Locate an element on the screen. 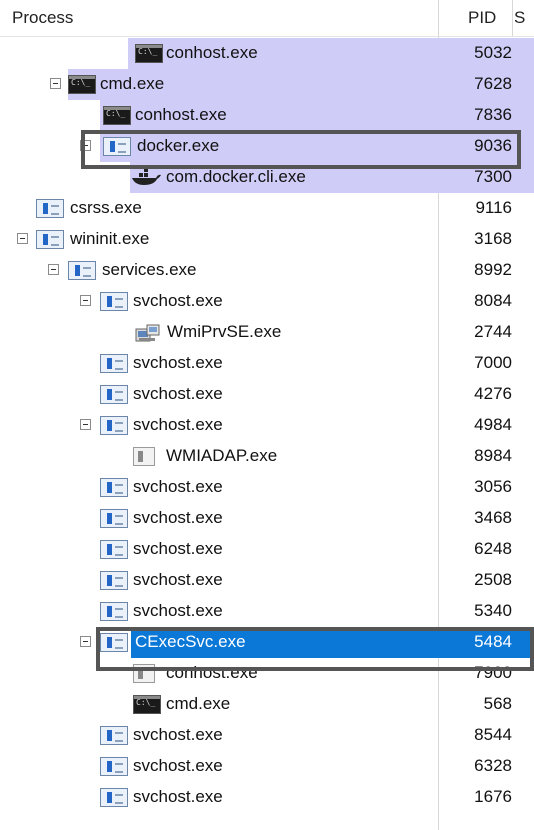  process-pid: 1676 is located at coordinates (493, 796).